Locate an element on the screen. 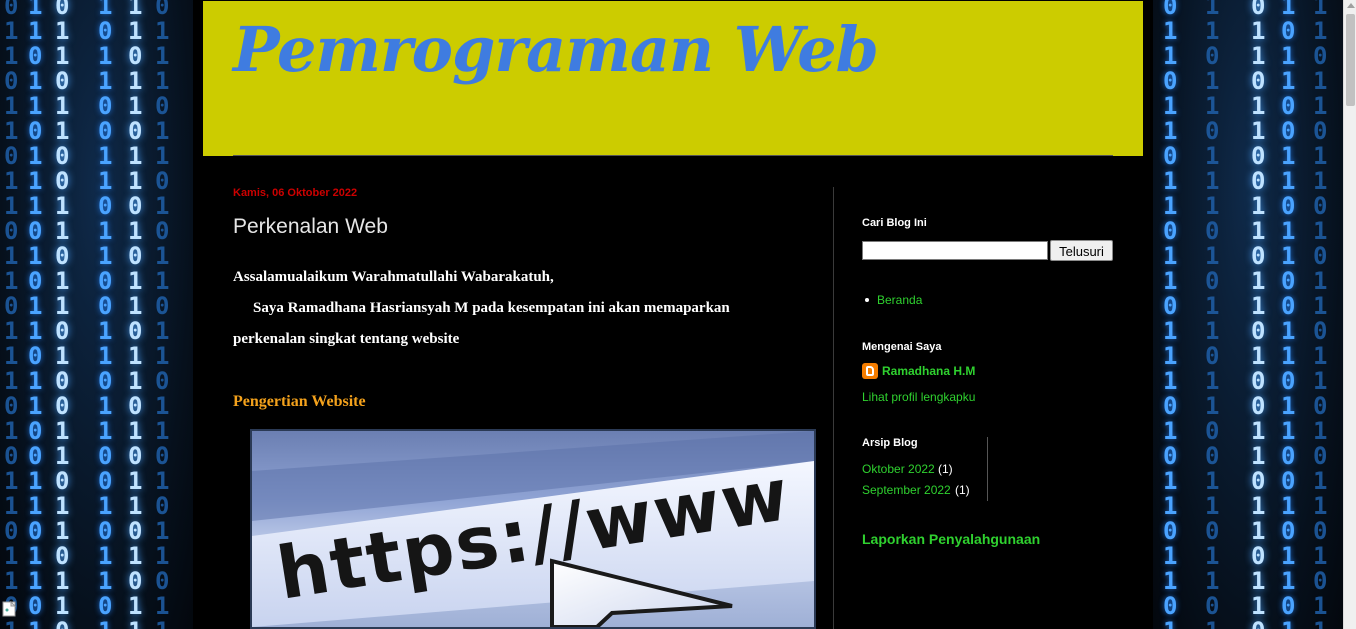 This screenshot has width=1356, height=629. profile-name-link: Ramadhana H.M is located at coordinates (928, 371).